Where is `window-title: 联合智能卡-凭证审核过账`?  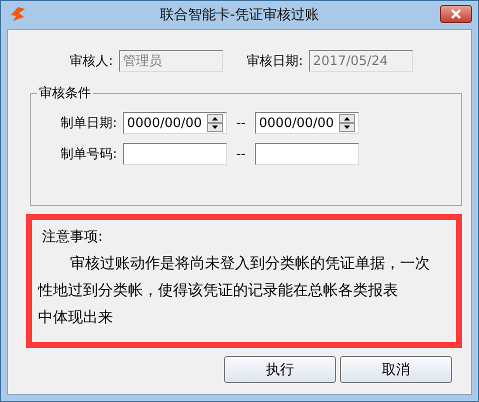 window-title: 联合智能卡-凭证审核过账 is located at coordinates (240, 15).